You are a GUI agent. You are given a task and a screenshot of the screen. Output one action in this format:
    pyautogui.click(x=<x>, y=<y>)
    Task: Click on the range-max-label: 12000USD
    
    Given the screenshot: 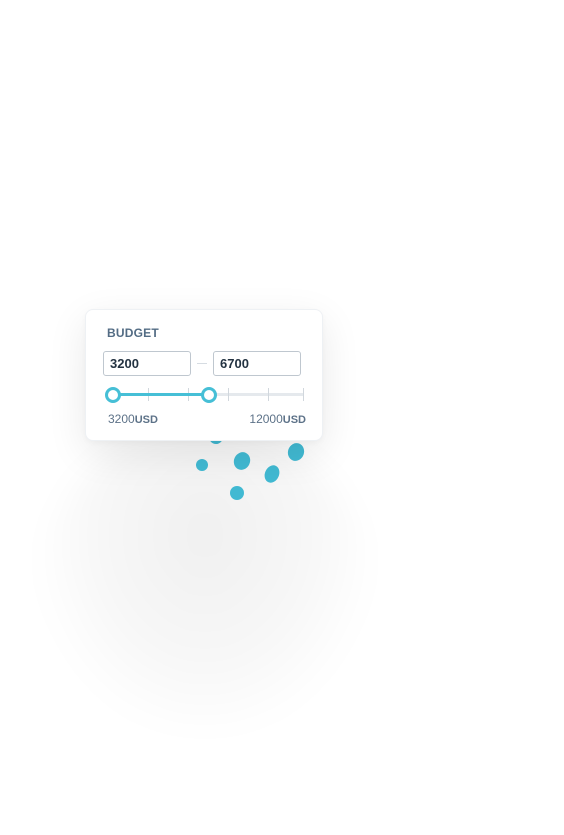 What is the action you would take?
    pyautogui.click(x=277, y=419)
    